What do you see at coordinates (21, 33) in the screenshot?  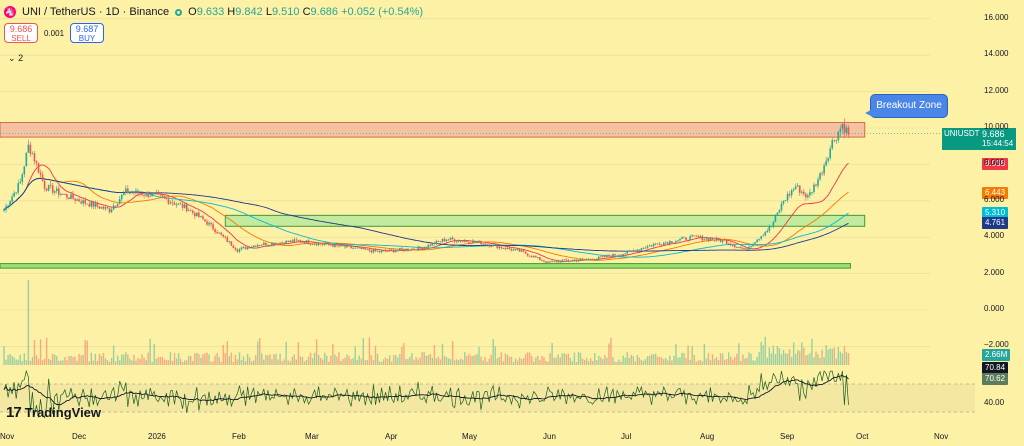 I see `sell-button: 9.686 SELL` at bounding box center [21, 33].